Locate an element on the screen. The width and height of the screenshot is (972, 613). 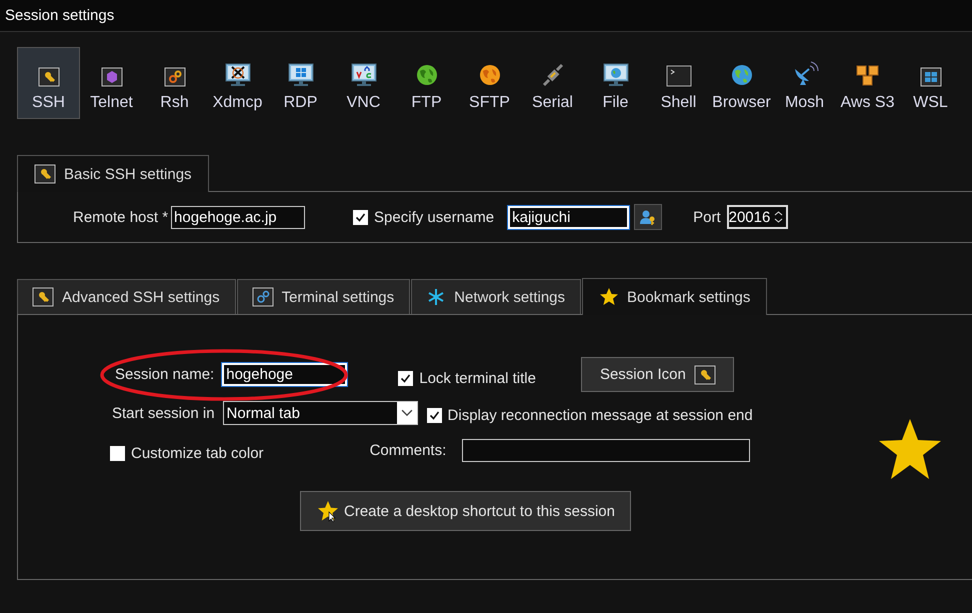
session-type-button: File is located at coordinates (615, 83).